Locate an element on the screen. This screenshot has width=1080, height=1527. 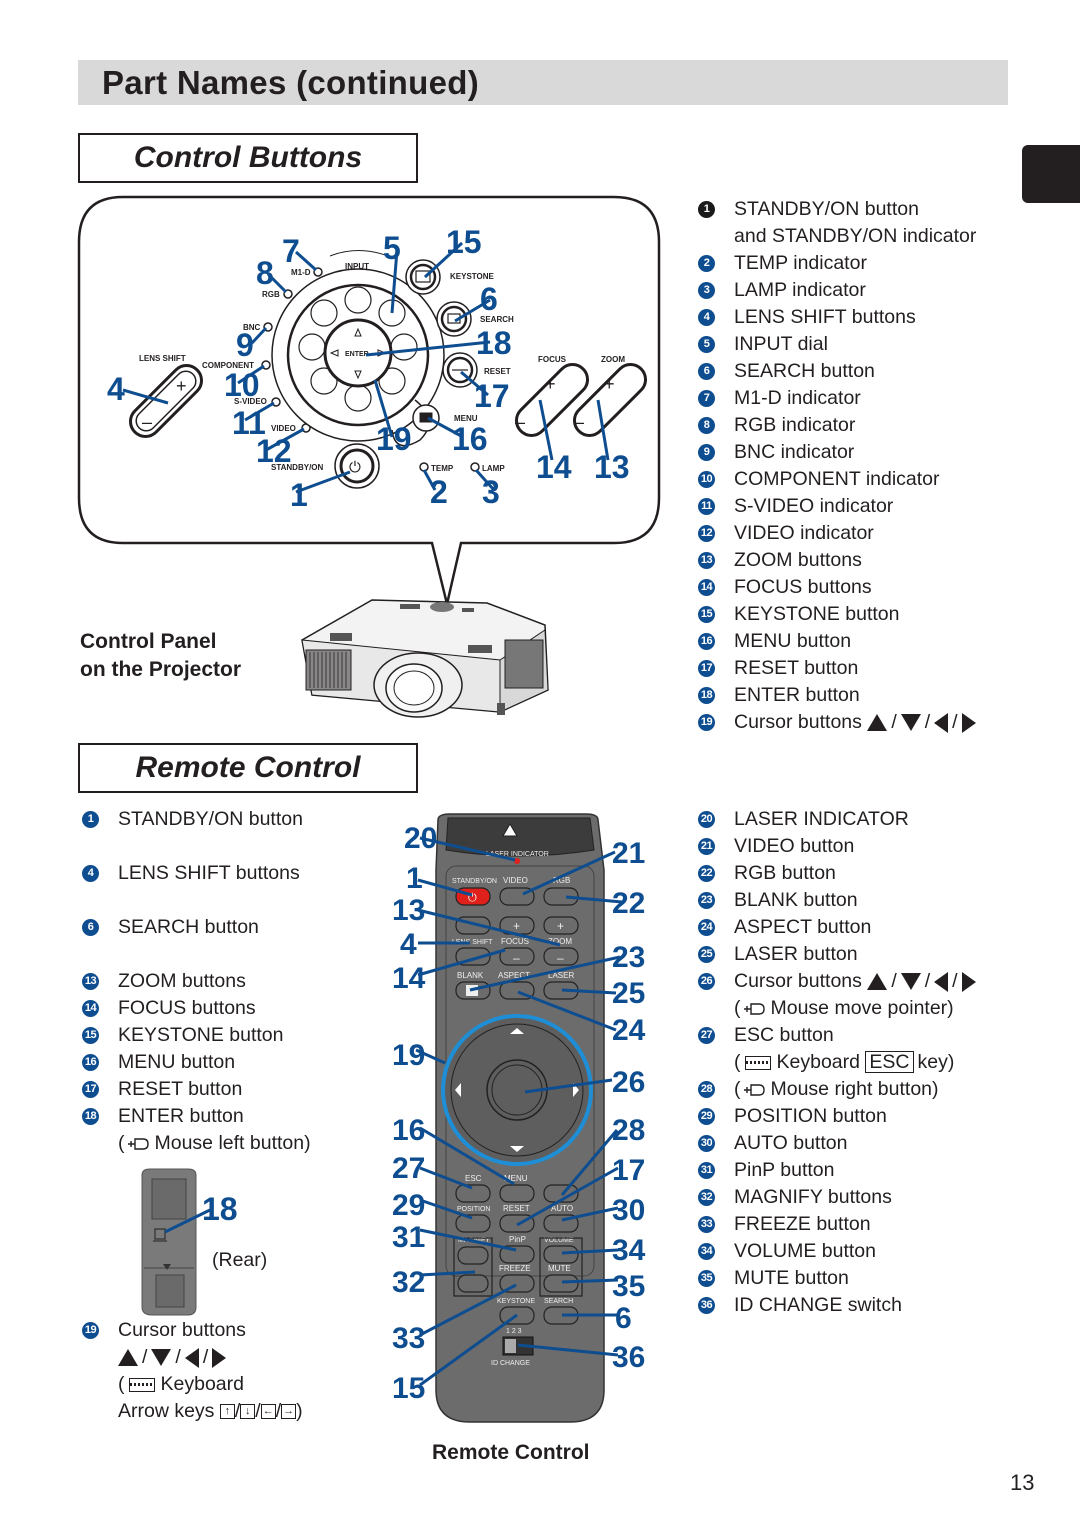
number-badge: 23 is located at coordinates (706, 900).